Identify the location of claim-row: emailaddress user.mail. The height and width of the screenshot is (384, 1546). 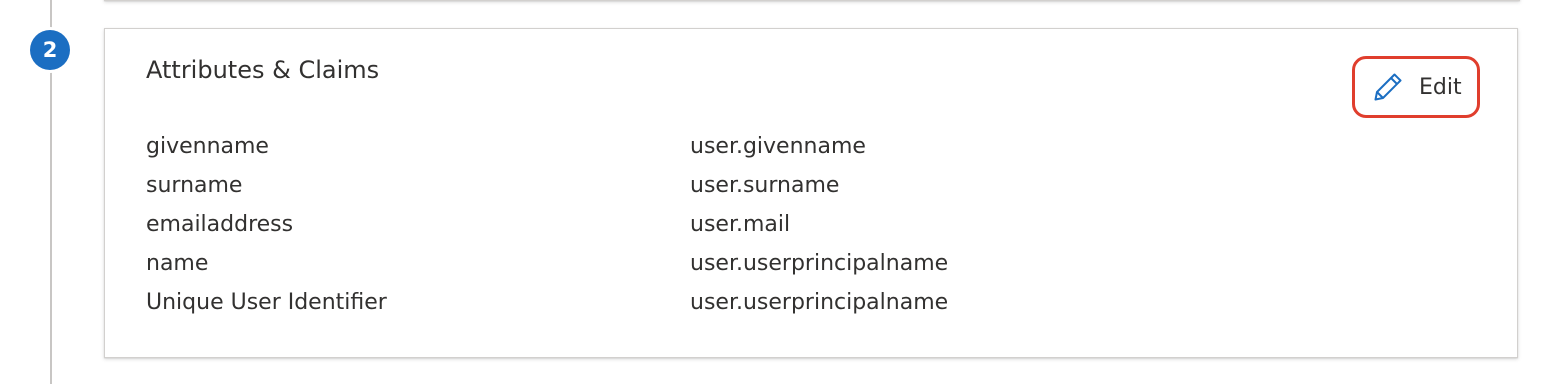
(646, 224).